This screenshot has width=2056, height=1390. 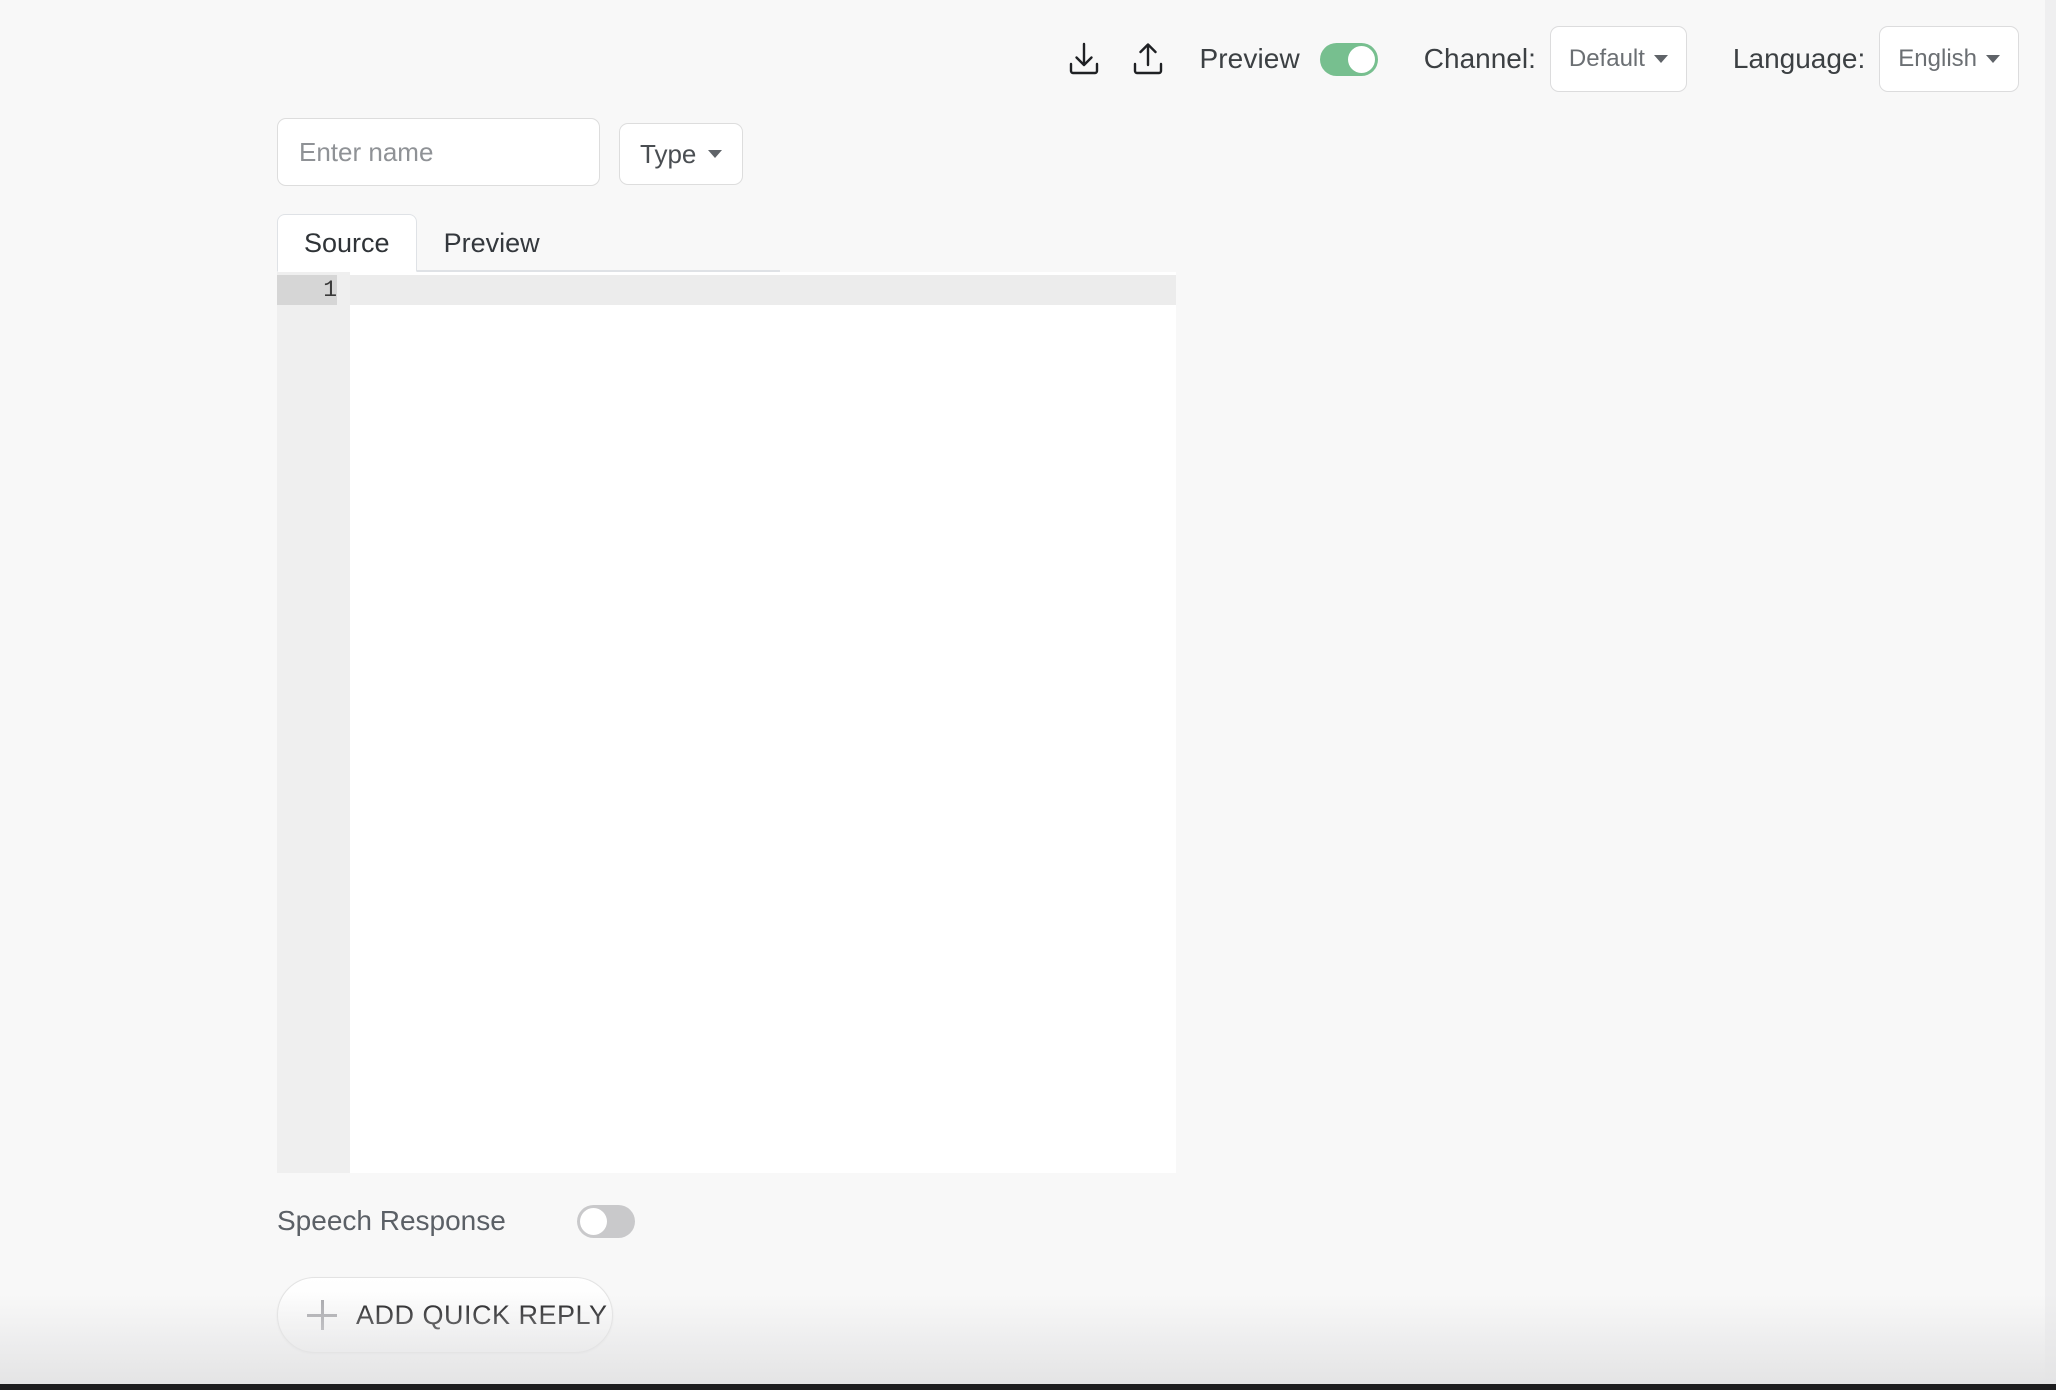 I want to click on channel-dropdown: Default, so click(x=1618, y=59).